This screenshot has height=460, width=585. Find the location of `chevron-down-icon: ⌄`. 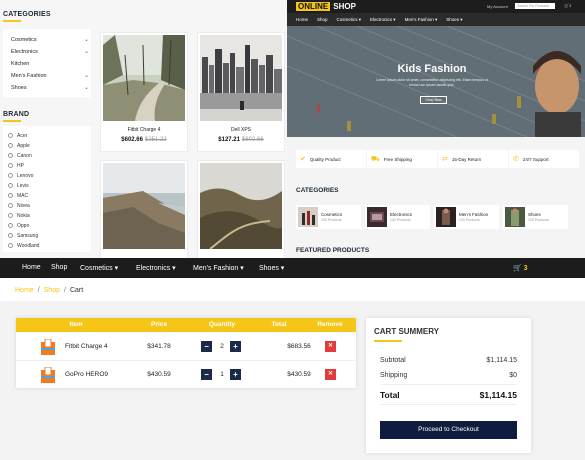

chevron-down-icon: ⌄ is located at coordinates (86, 52).